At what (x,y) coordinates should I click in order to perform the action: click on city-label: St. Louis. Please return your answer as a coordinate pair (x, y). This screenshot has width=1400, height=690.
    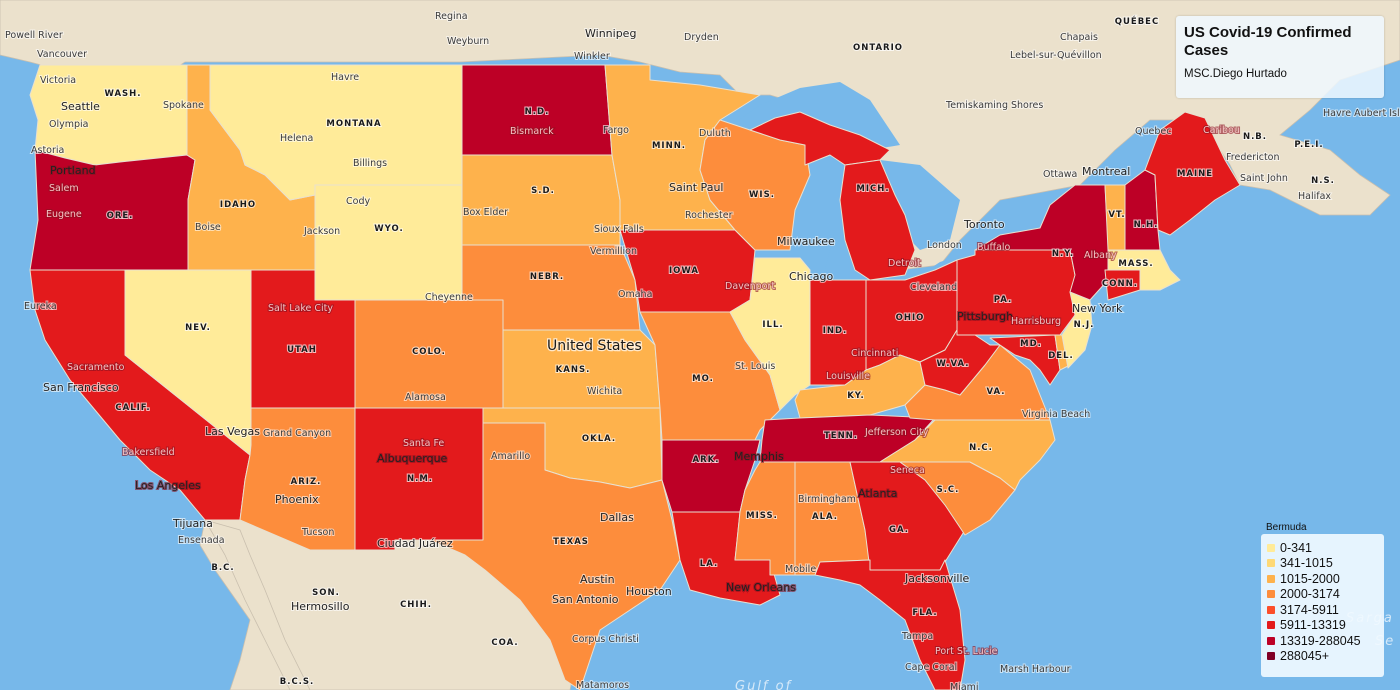
    Looking at the image, I should click on (755, 366).